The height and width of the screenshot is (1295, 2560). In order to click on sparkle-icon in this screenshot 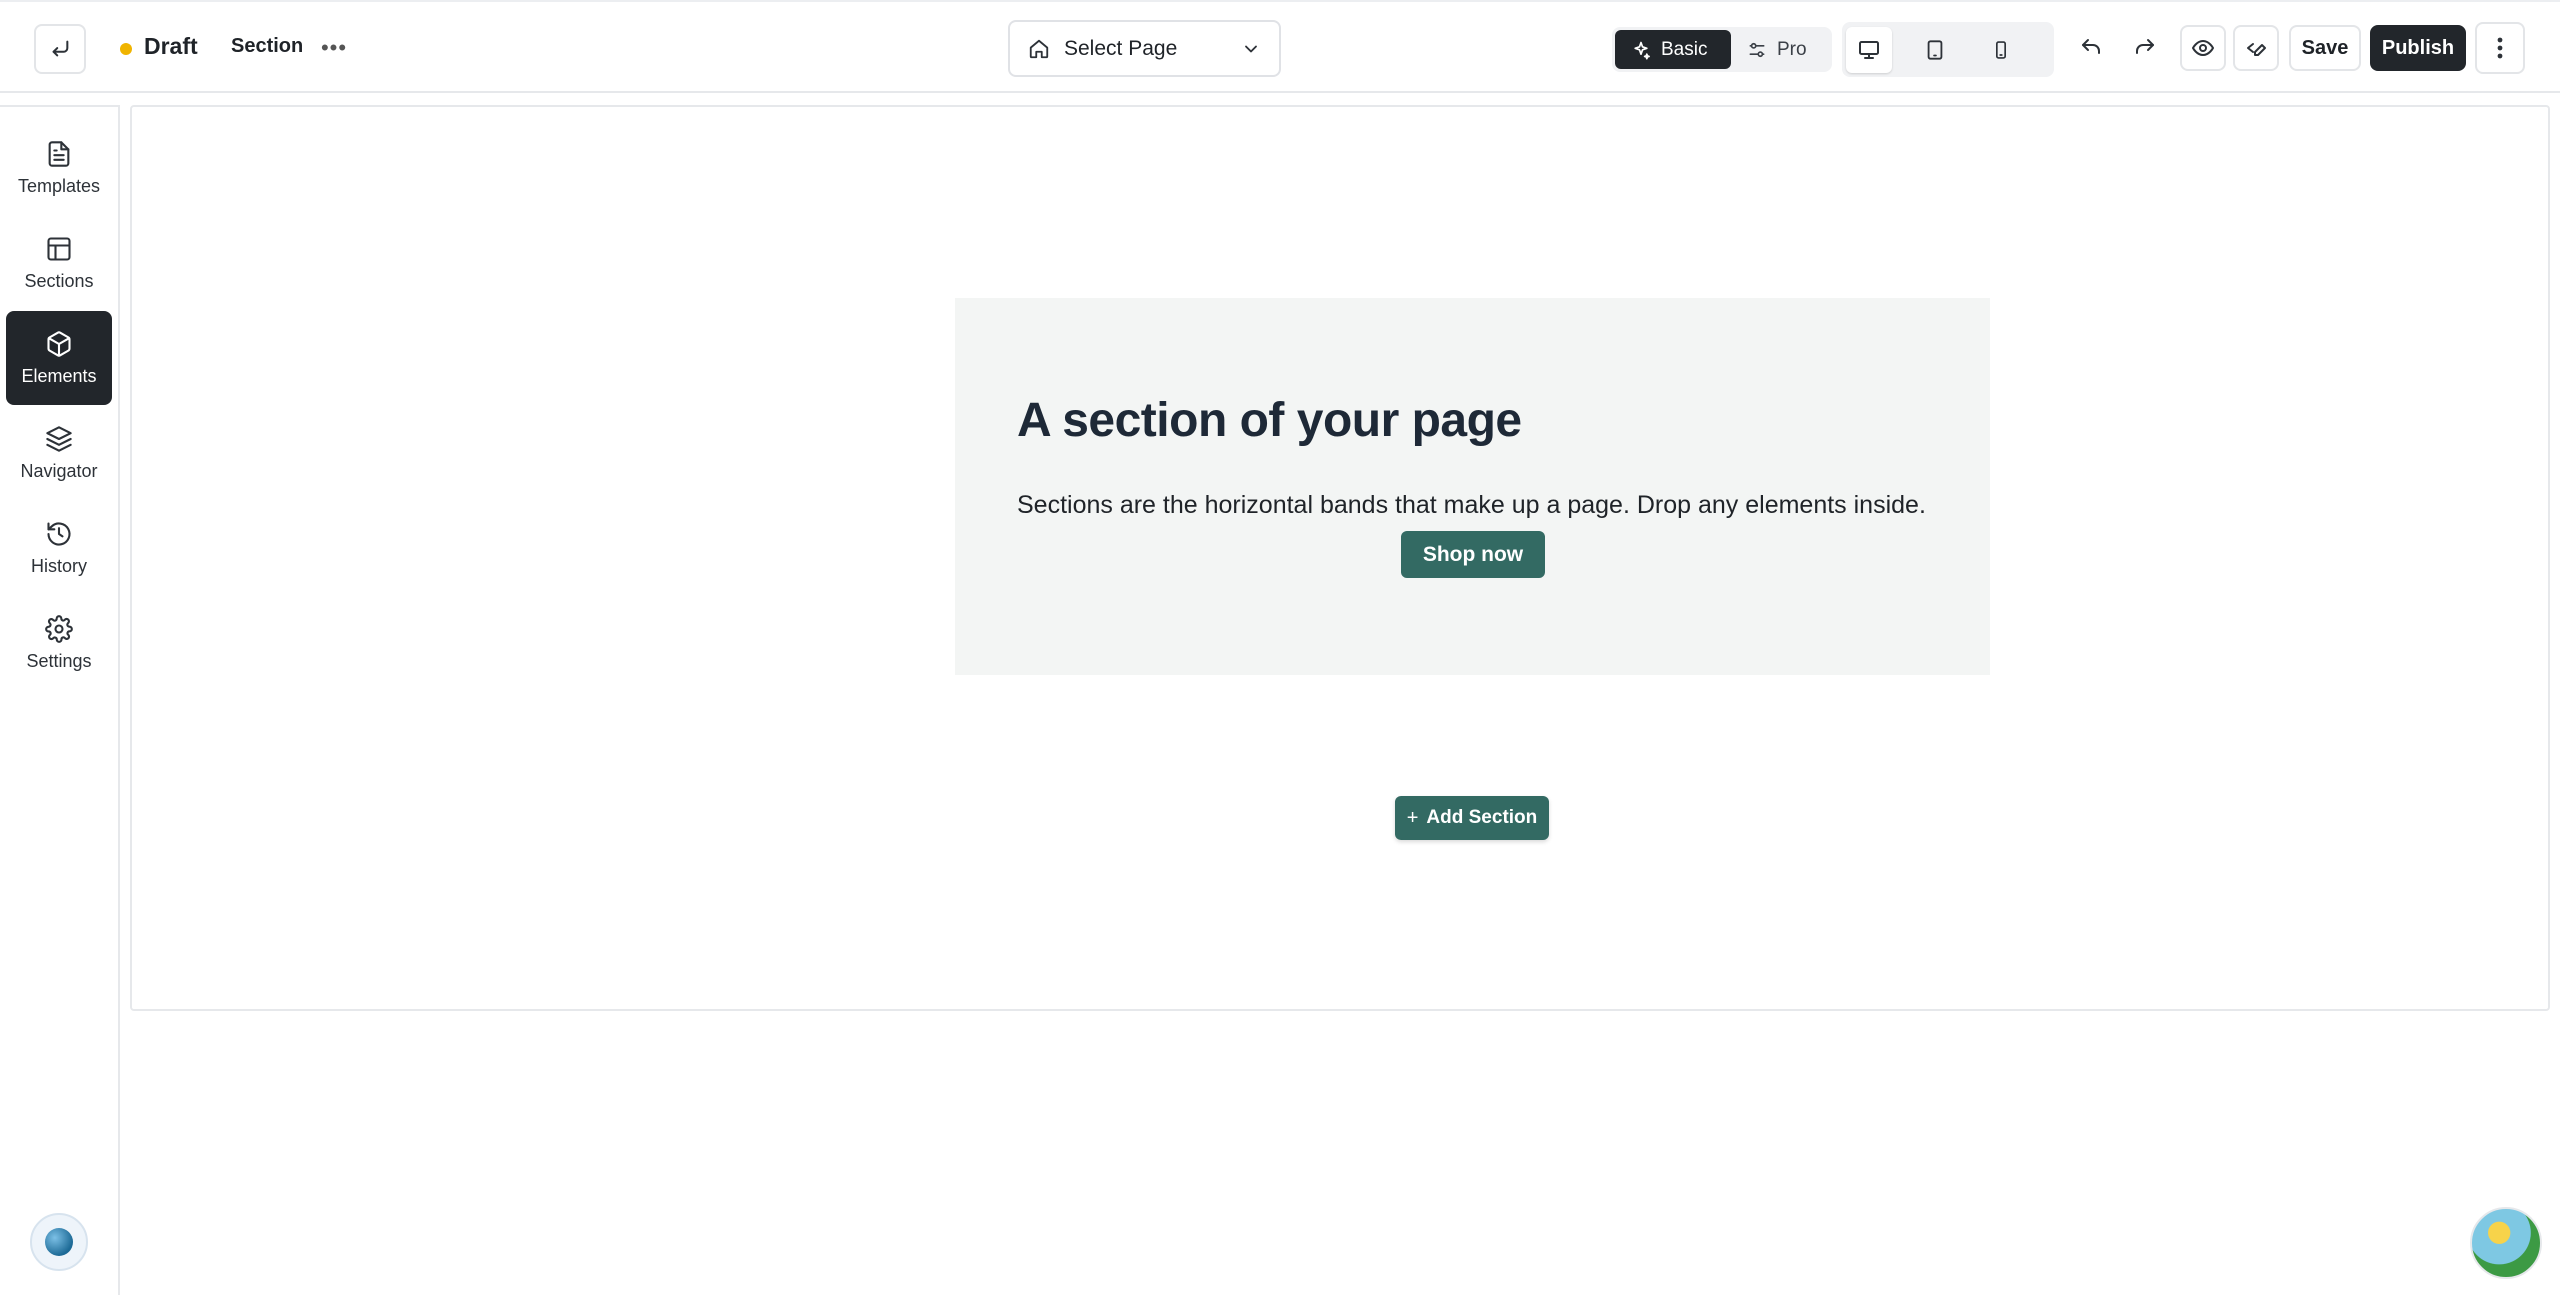, I will do `click(1642, 50)`.